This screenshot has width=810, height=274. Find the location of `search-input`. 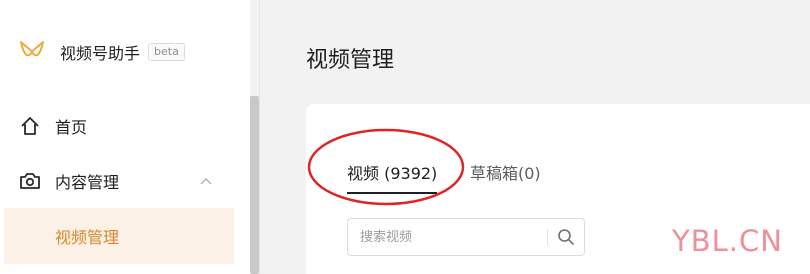

search-input is located at coordinates (450, 237).